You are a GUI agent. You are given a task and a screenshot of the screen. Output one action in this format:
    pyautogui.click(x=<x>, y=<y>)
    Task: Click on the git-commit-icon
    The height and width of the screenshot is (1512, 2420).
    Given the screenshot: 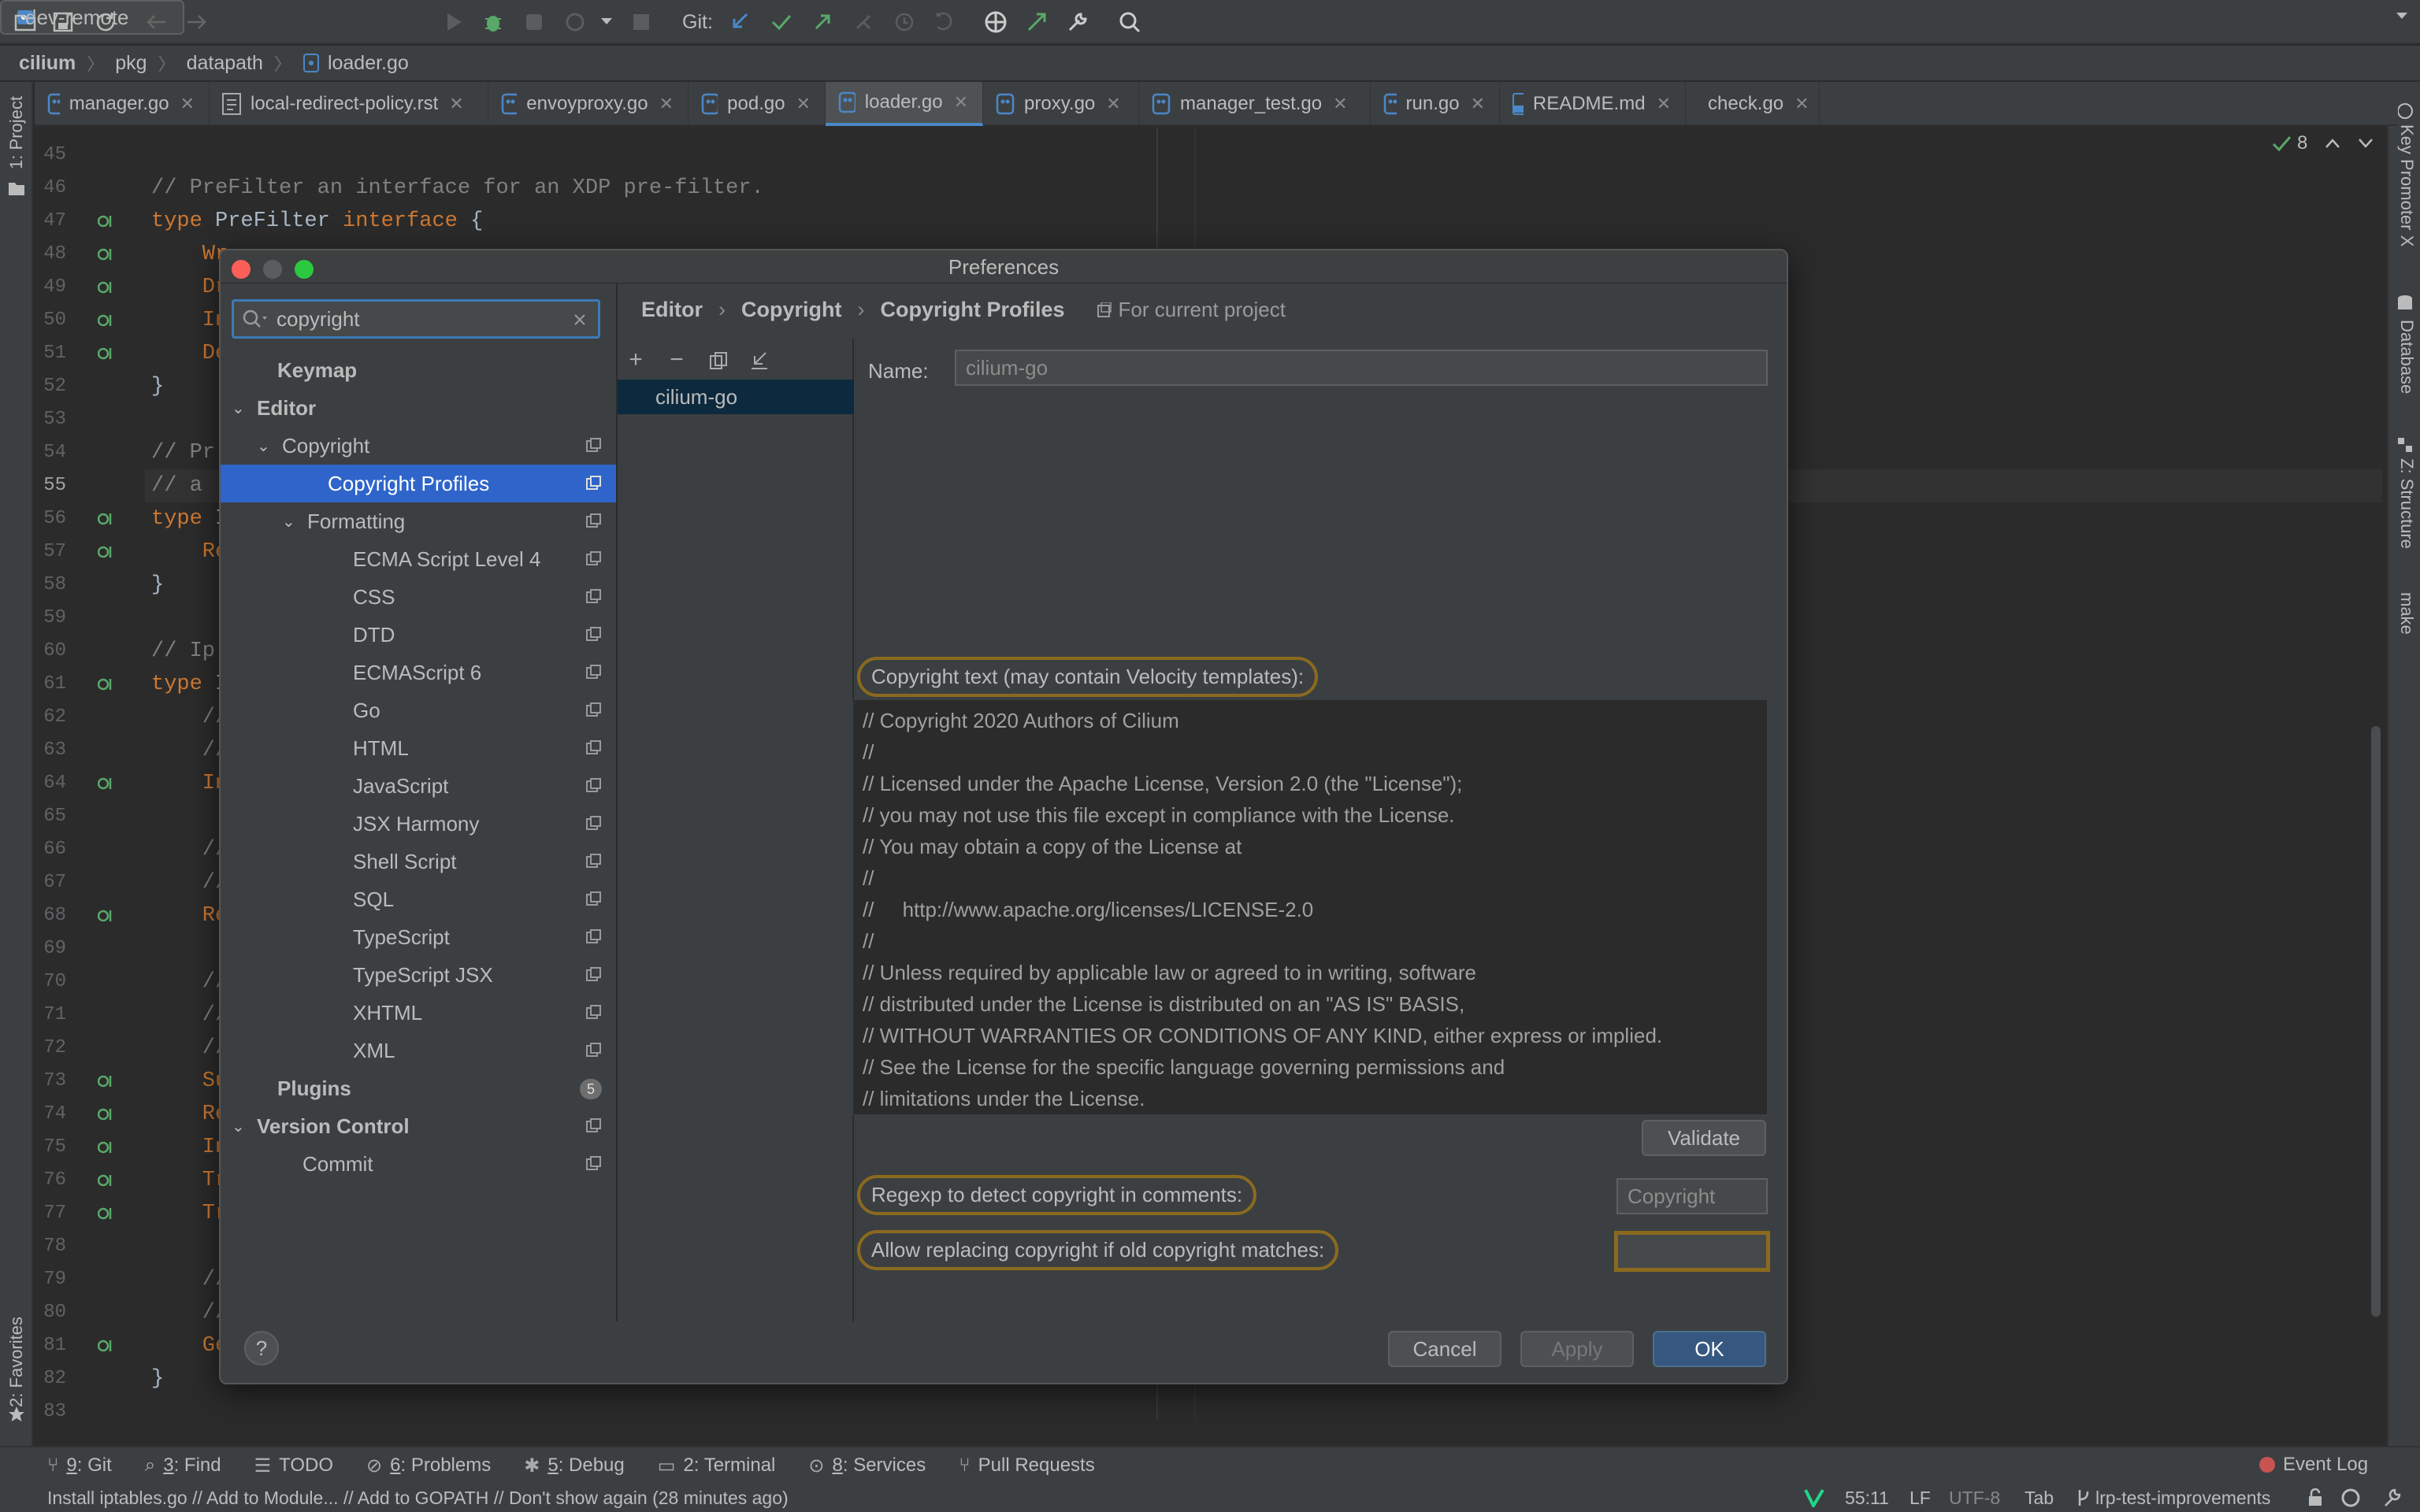 What is the action you would take?
    pyautogui.click(x=781, y=22)
    